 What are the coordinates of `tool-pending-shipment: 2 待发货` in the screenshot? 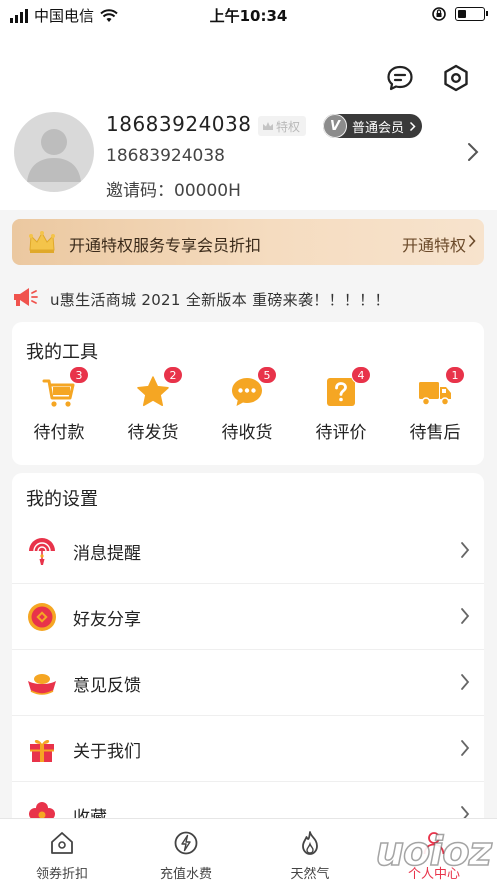 It's located at (153, 404).